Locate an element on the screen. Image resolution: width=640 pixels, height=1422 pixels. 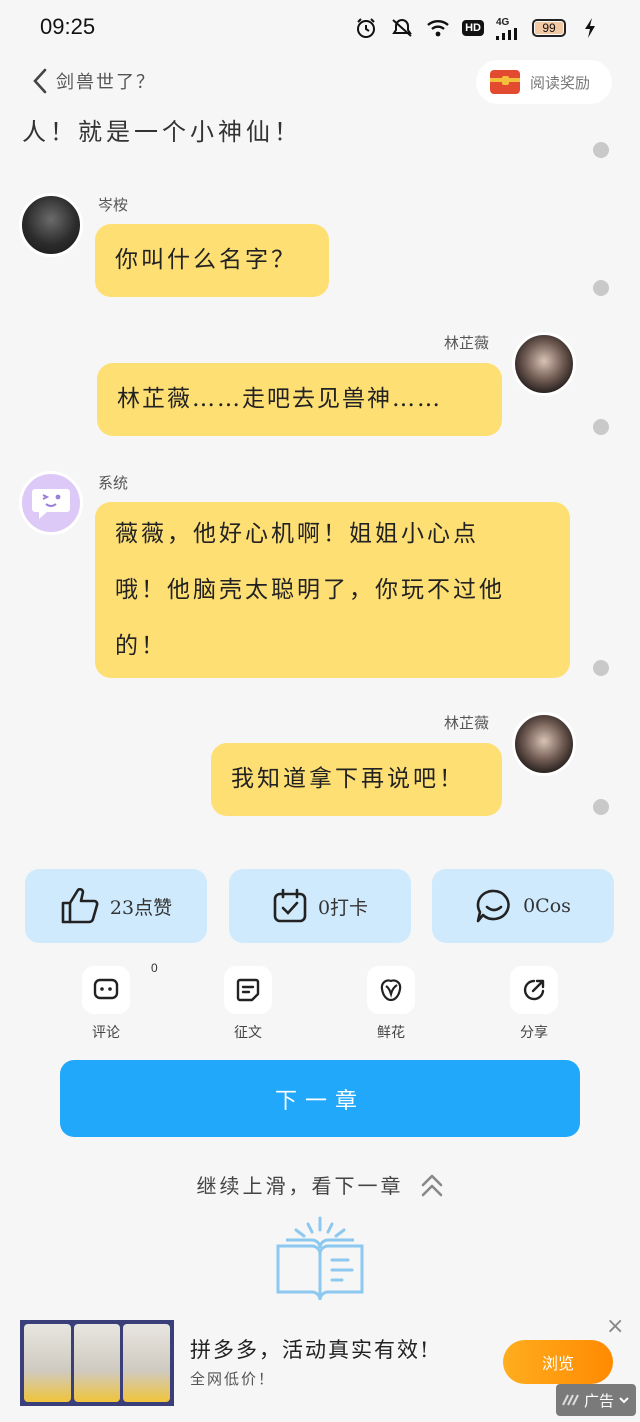
document-icon is located at coordinates (248, 990).